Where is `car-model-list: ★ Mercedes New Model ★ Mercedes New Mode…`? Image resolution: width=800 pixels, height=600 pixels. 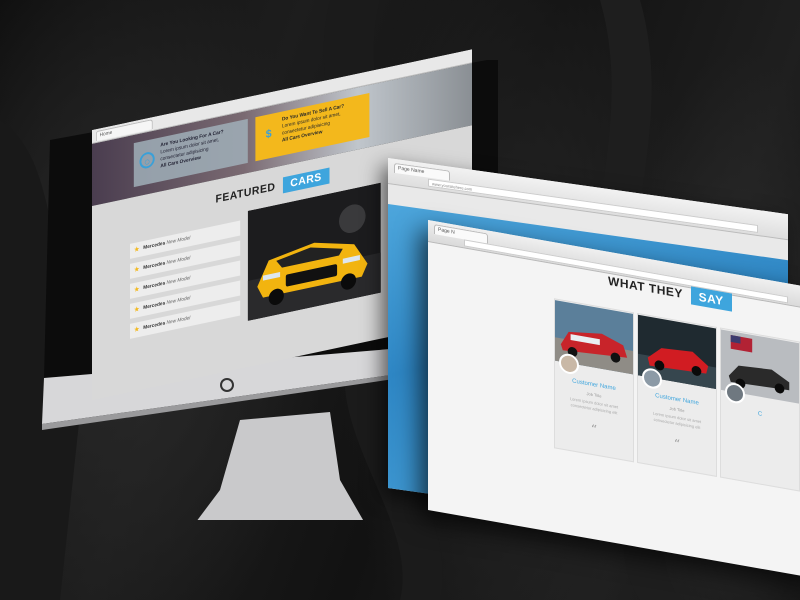
car-model-list: ★ Mercedes New Model ★ Mercedes New Mode… is located at coordinates (185, 281).